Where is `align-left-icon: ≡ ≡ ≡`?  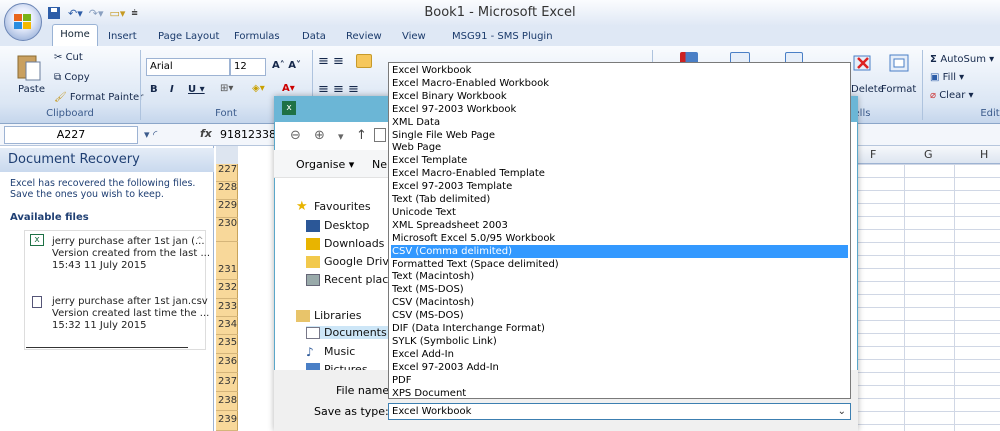 align-left-icon: ≡ ≡ ≡ is located at coordinates (338, 89).